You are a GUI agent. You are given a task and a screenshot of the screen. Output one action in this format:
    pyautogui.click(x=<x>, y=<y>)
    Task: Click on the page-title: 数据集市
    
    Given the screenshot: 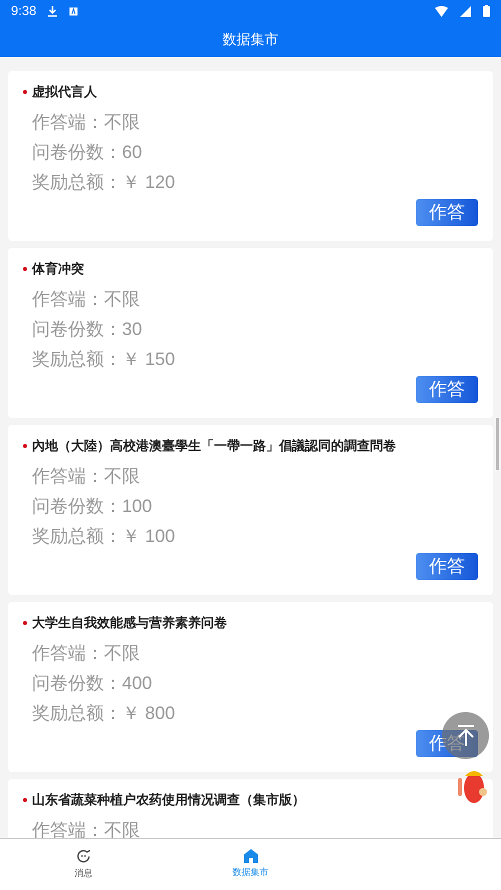 What is the action you would take?
    pyautogui.click(x=250, y=39)
    